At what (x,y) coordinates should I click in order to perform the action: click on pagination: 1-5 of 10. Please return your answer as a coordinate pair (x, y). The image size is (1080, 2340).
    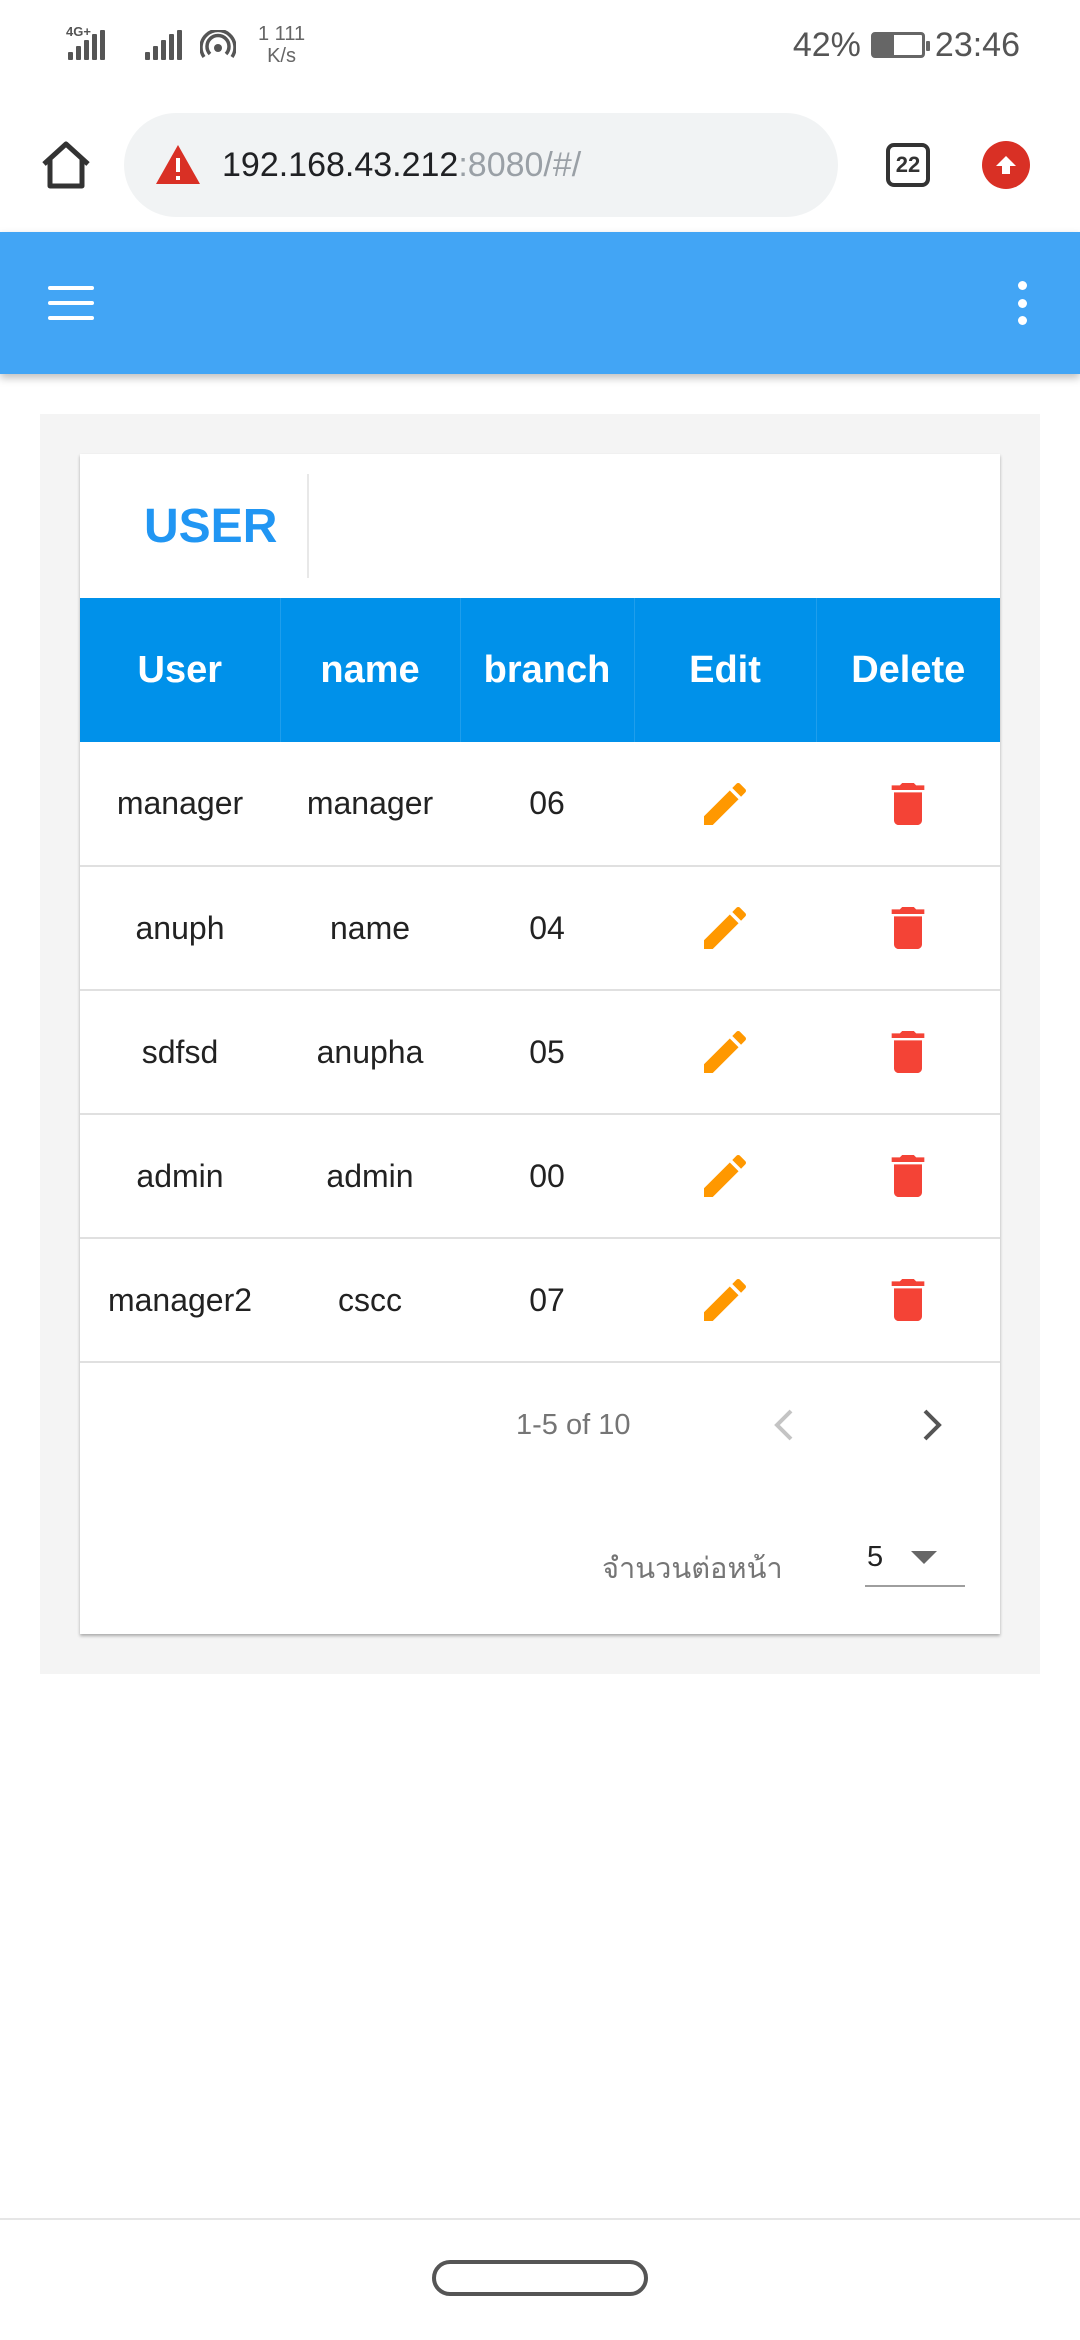
    Looking at the image, I should click on (540, 1425).